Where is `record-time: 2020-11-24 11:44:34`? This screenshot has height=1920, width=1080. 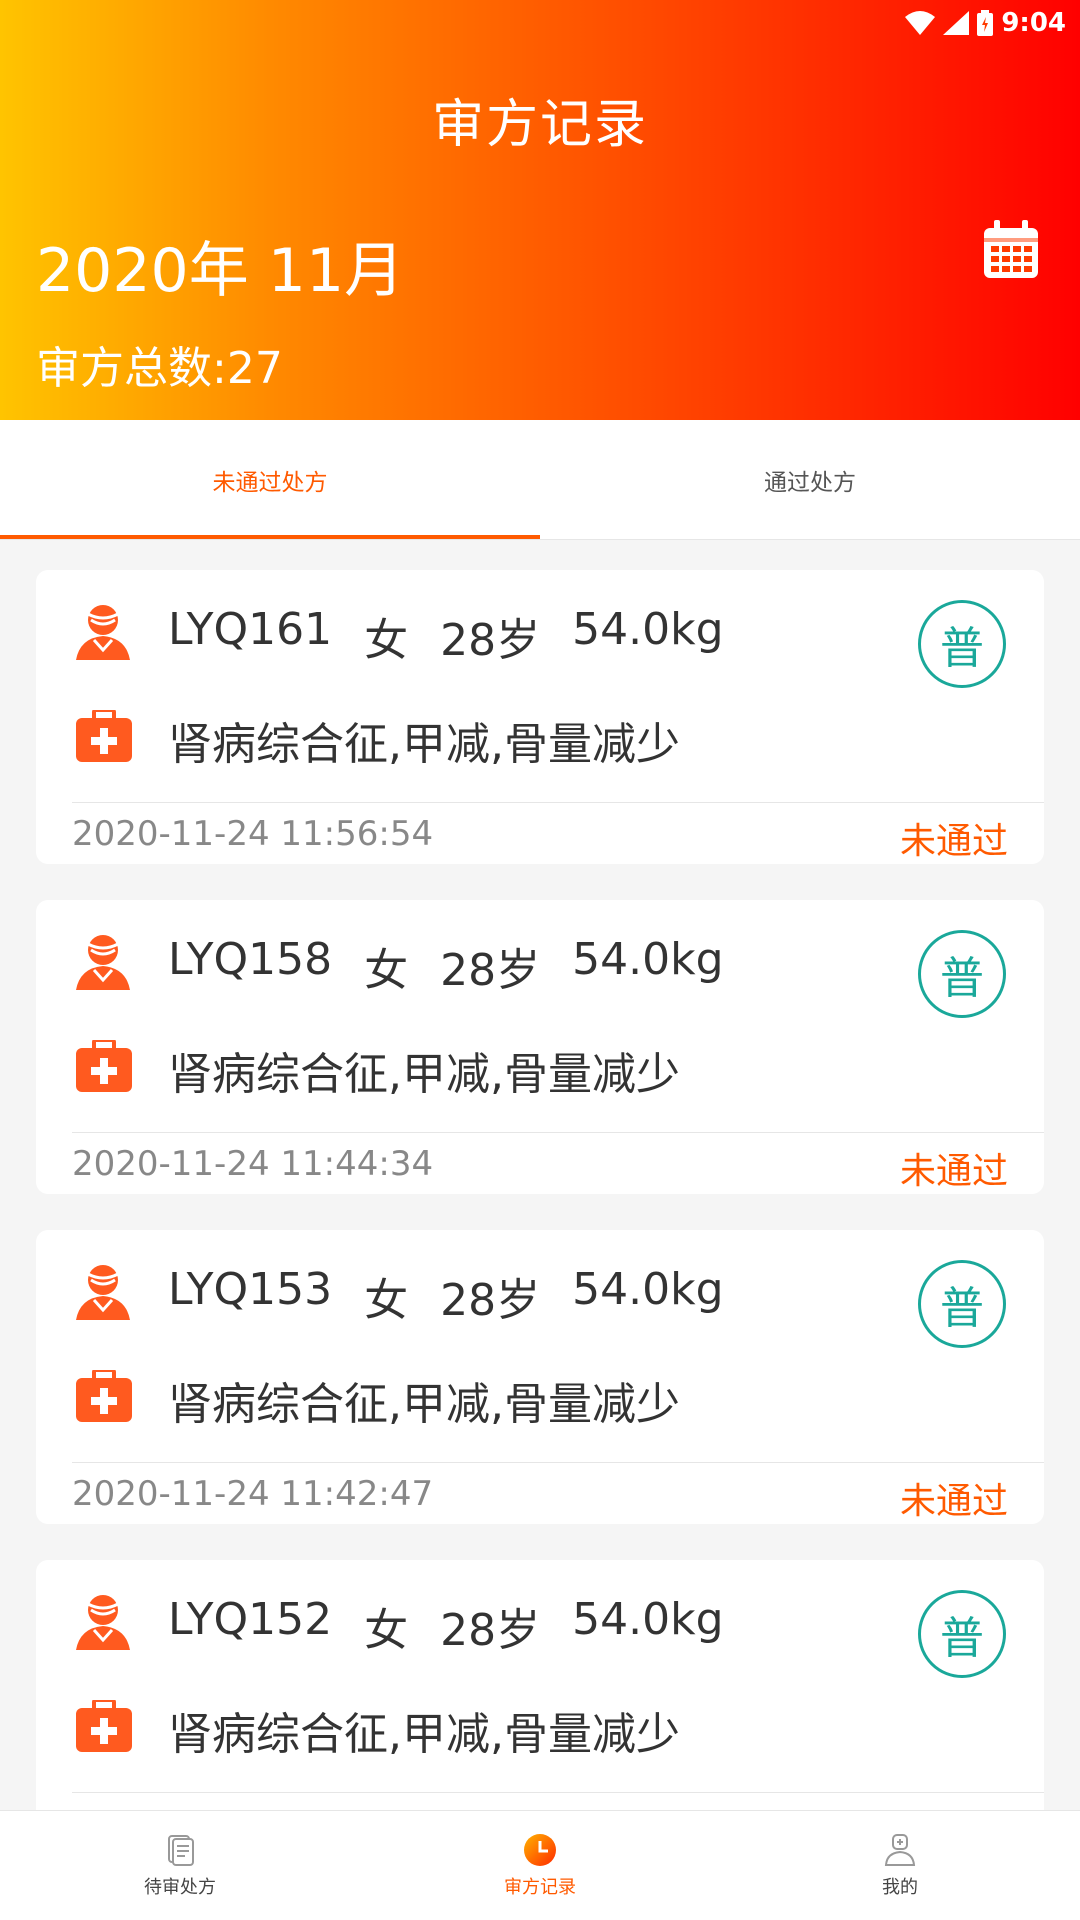 record-time: 2020-11-24 11:44:34 is located at coordinates (253, 1164).